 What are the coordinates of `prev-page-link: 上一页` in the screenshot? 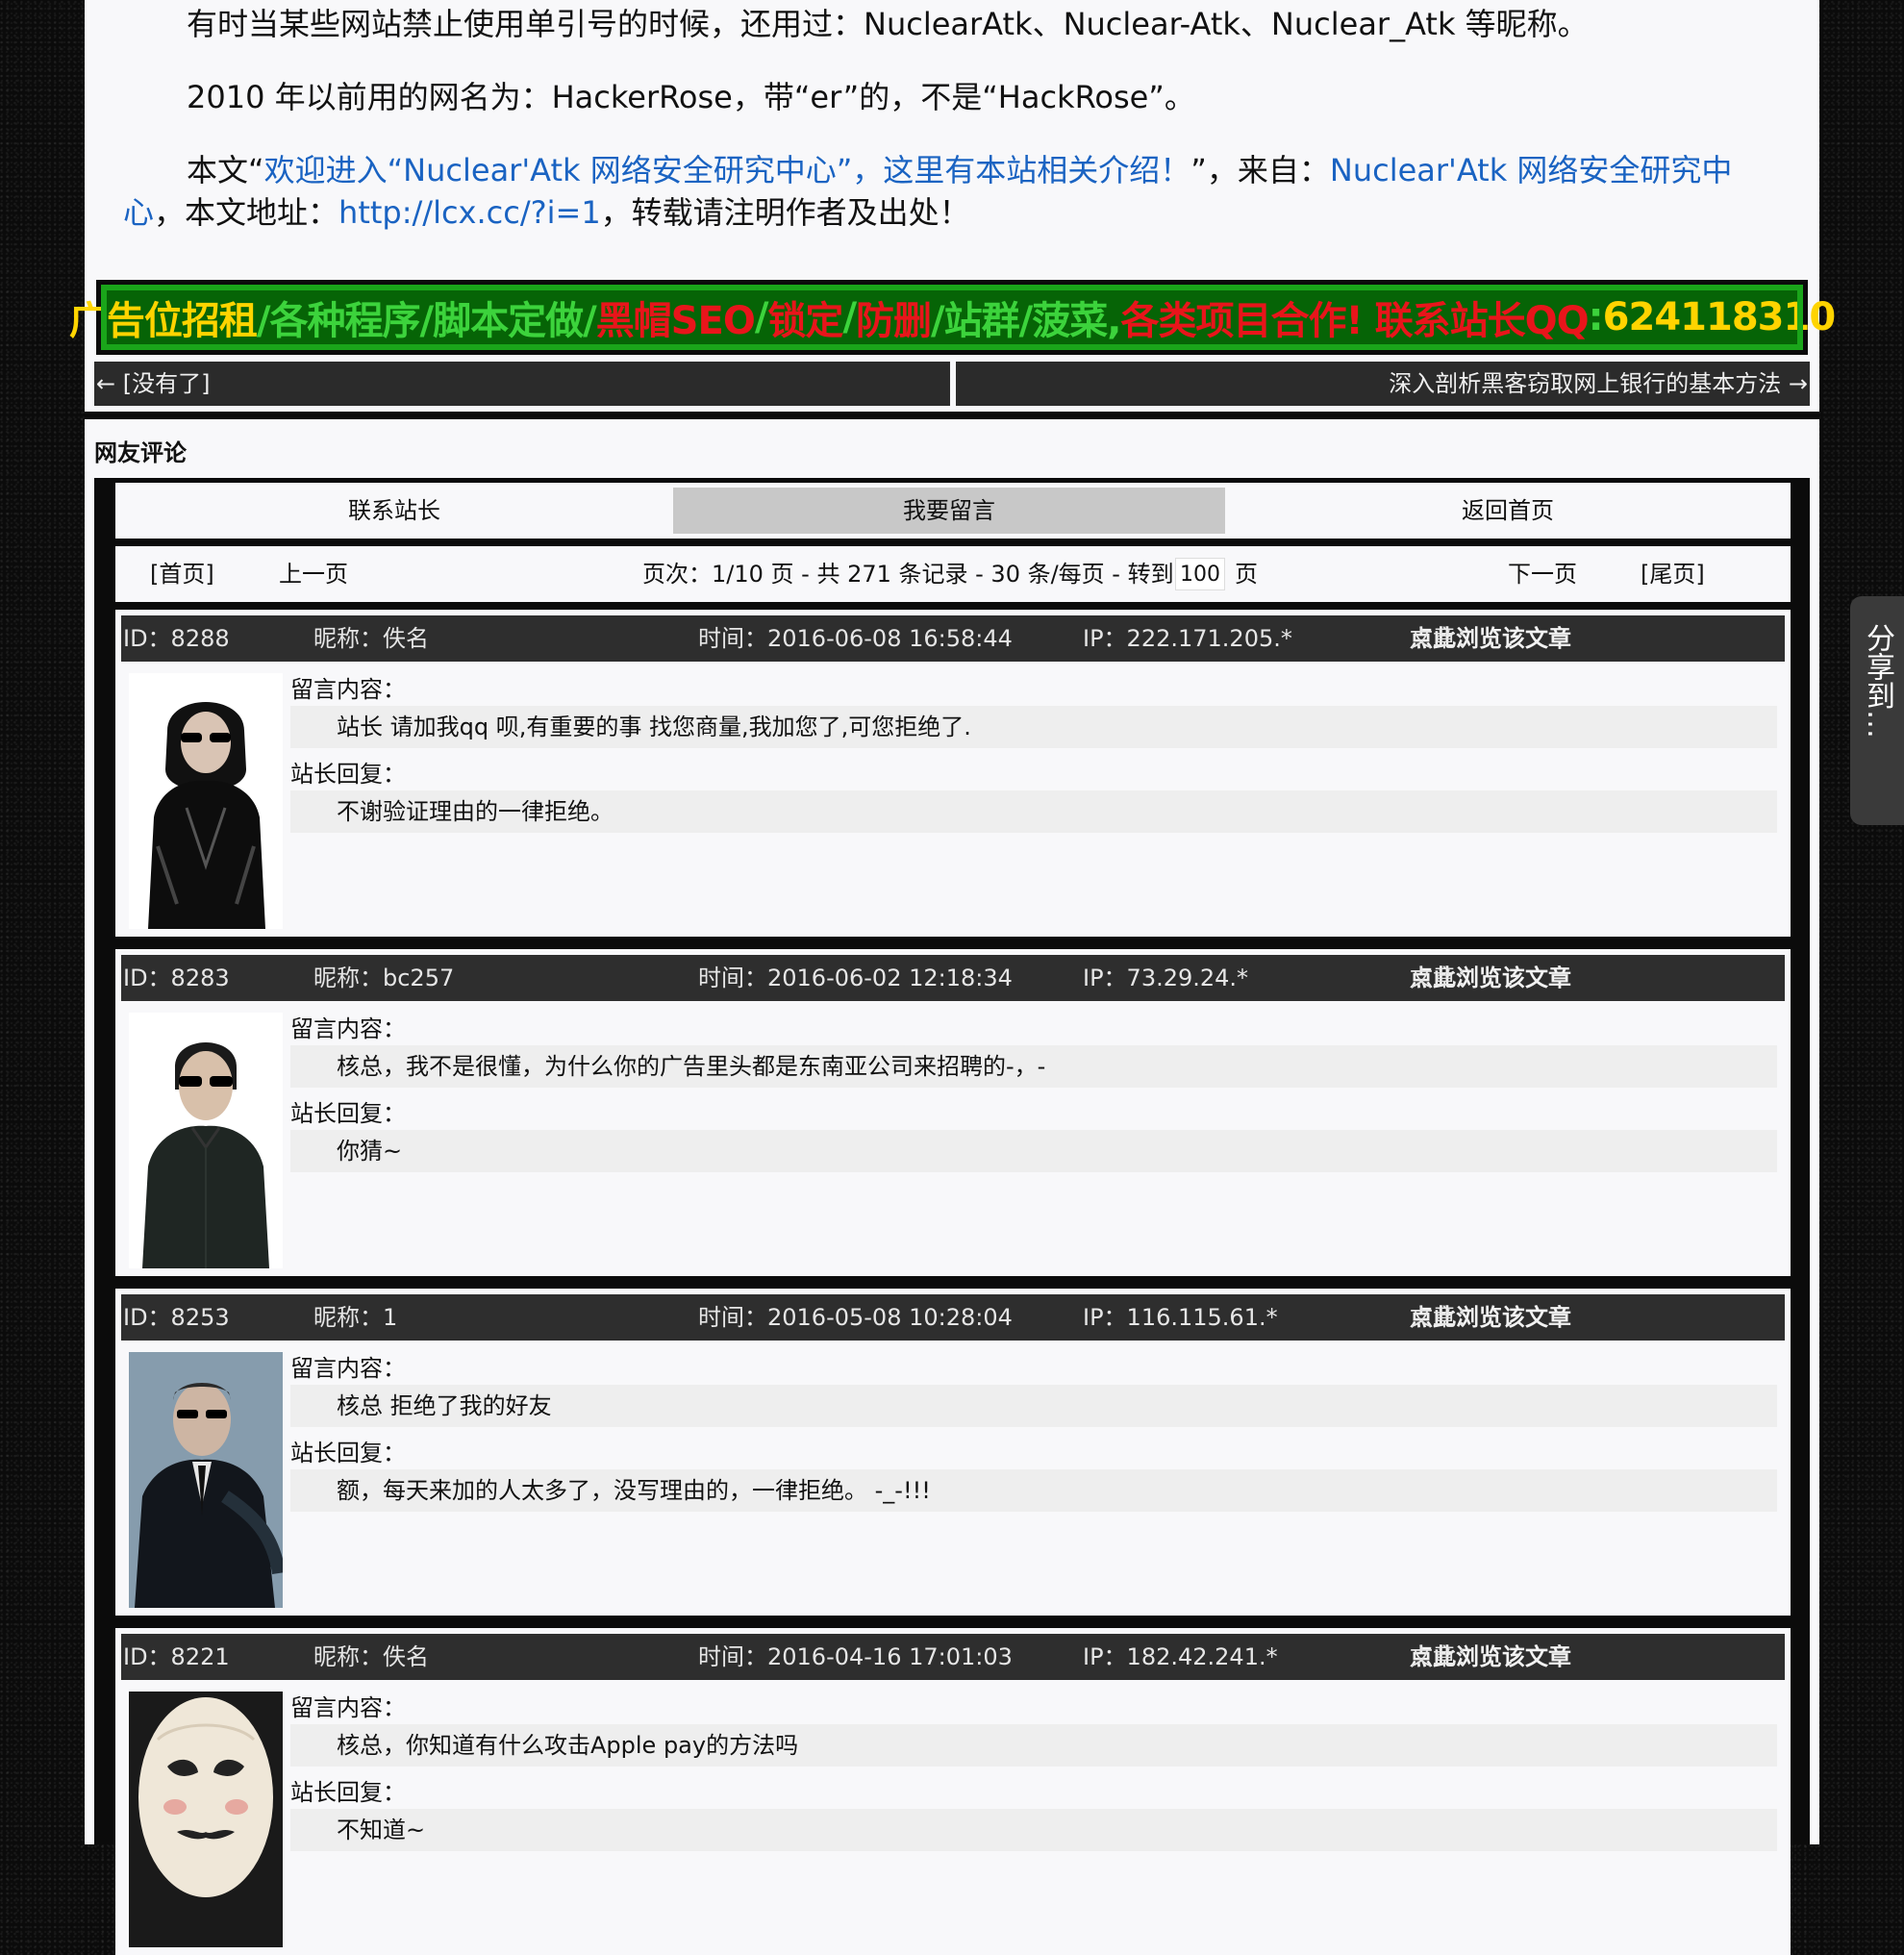 It's located at (313, 574).